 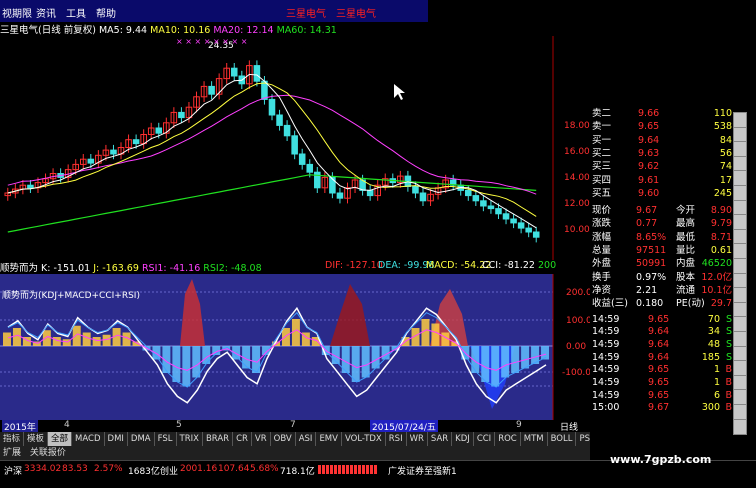 I want to click on tab-obv: OBV, so click(x=283, y=439).